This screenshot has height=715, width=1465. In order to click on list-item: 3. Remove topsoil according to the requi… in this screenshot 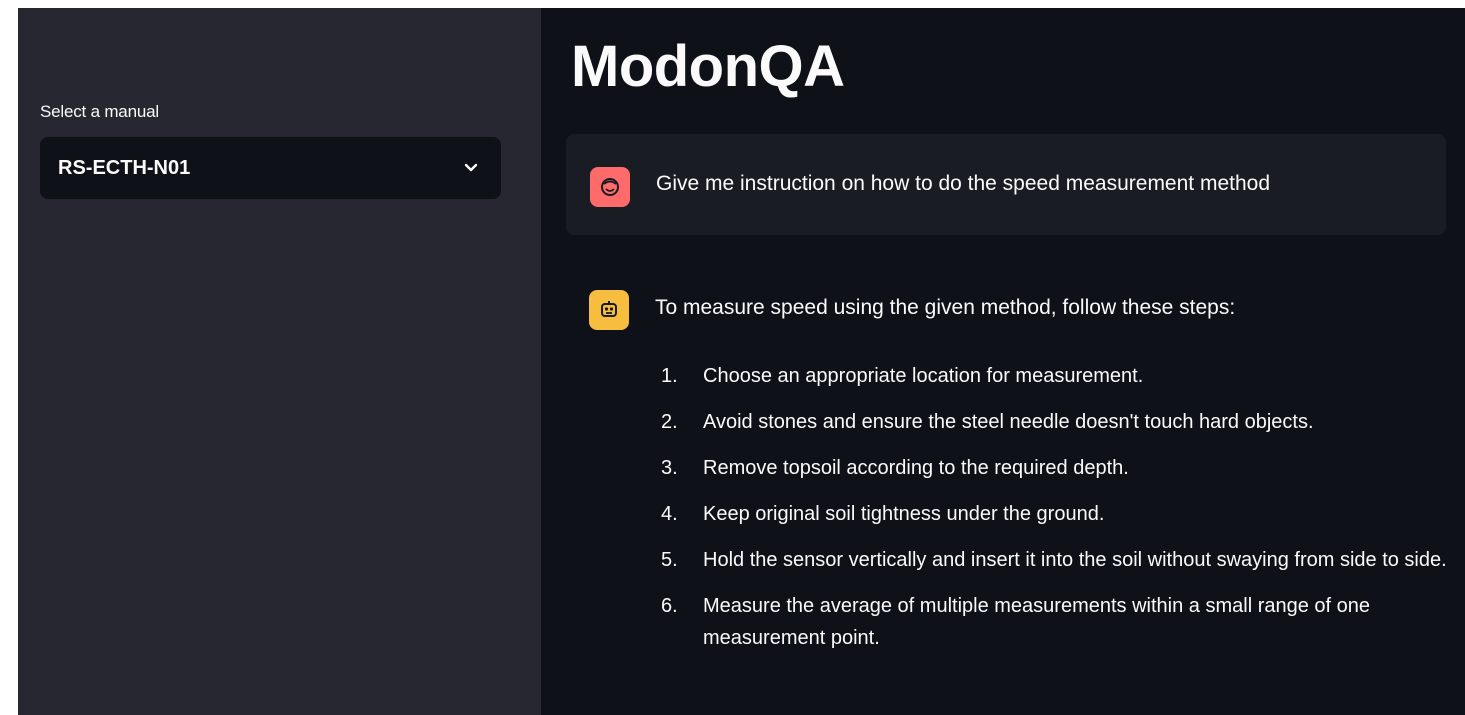, I will do `click(1056, 468)`.